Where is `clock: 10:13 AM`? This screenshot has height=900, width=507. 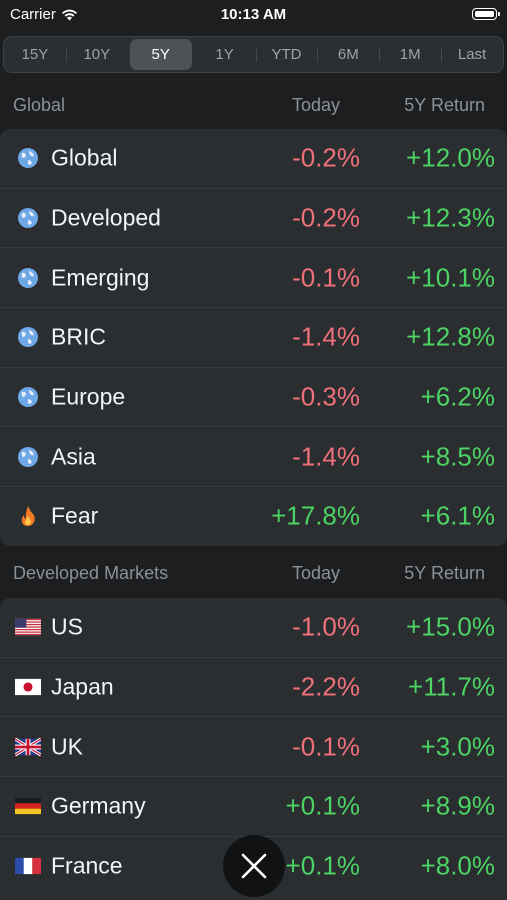 clock: 10:13 AM is located at coordinates (253, 14).